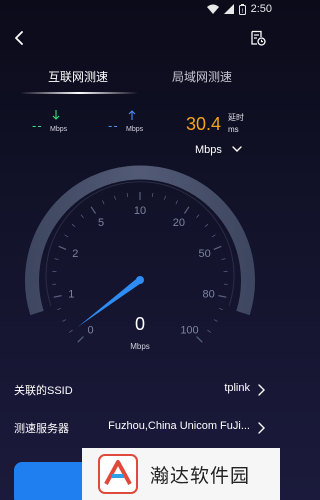  I want to click on back-arrow-icon, so click(19, 40).